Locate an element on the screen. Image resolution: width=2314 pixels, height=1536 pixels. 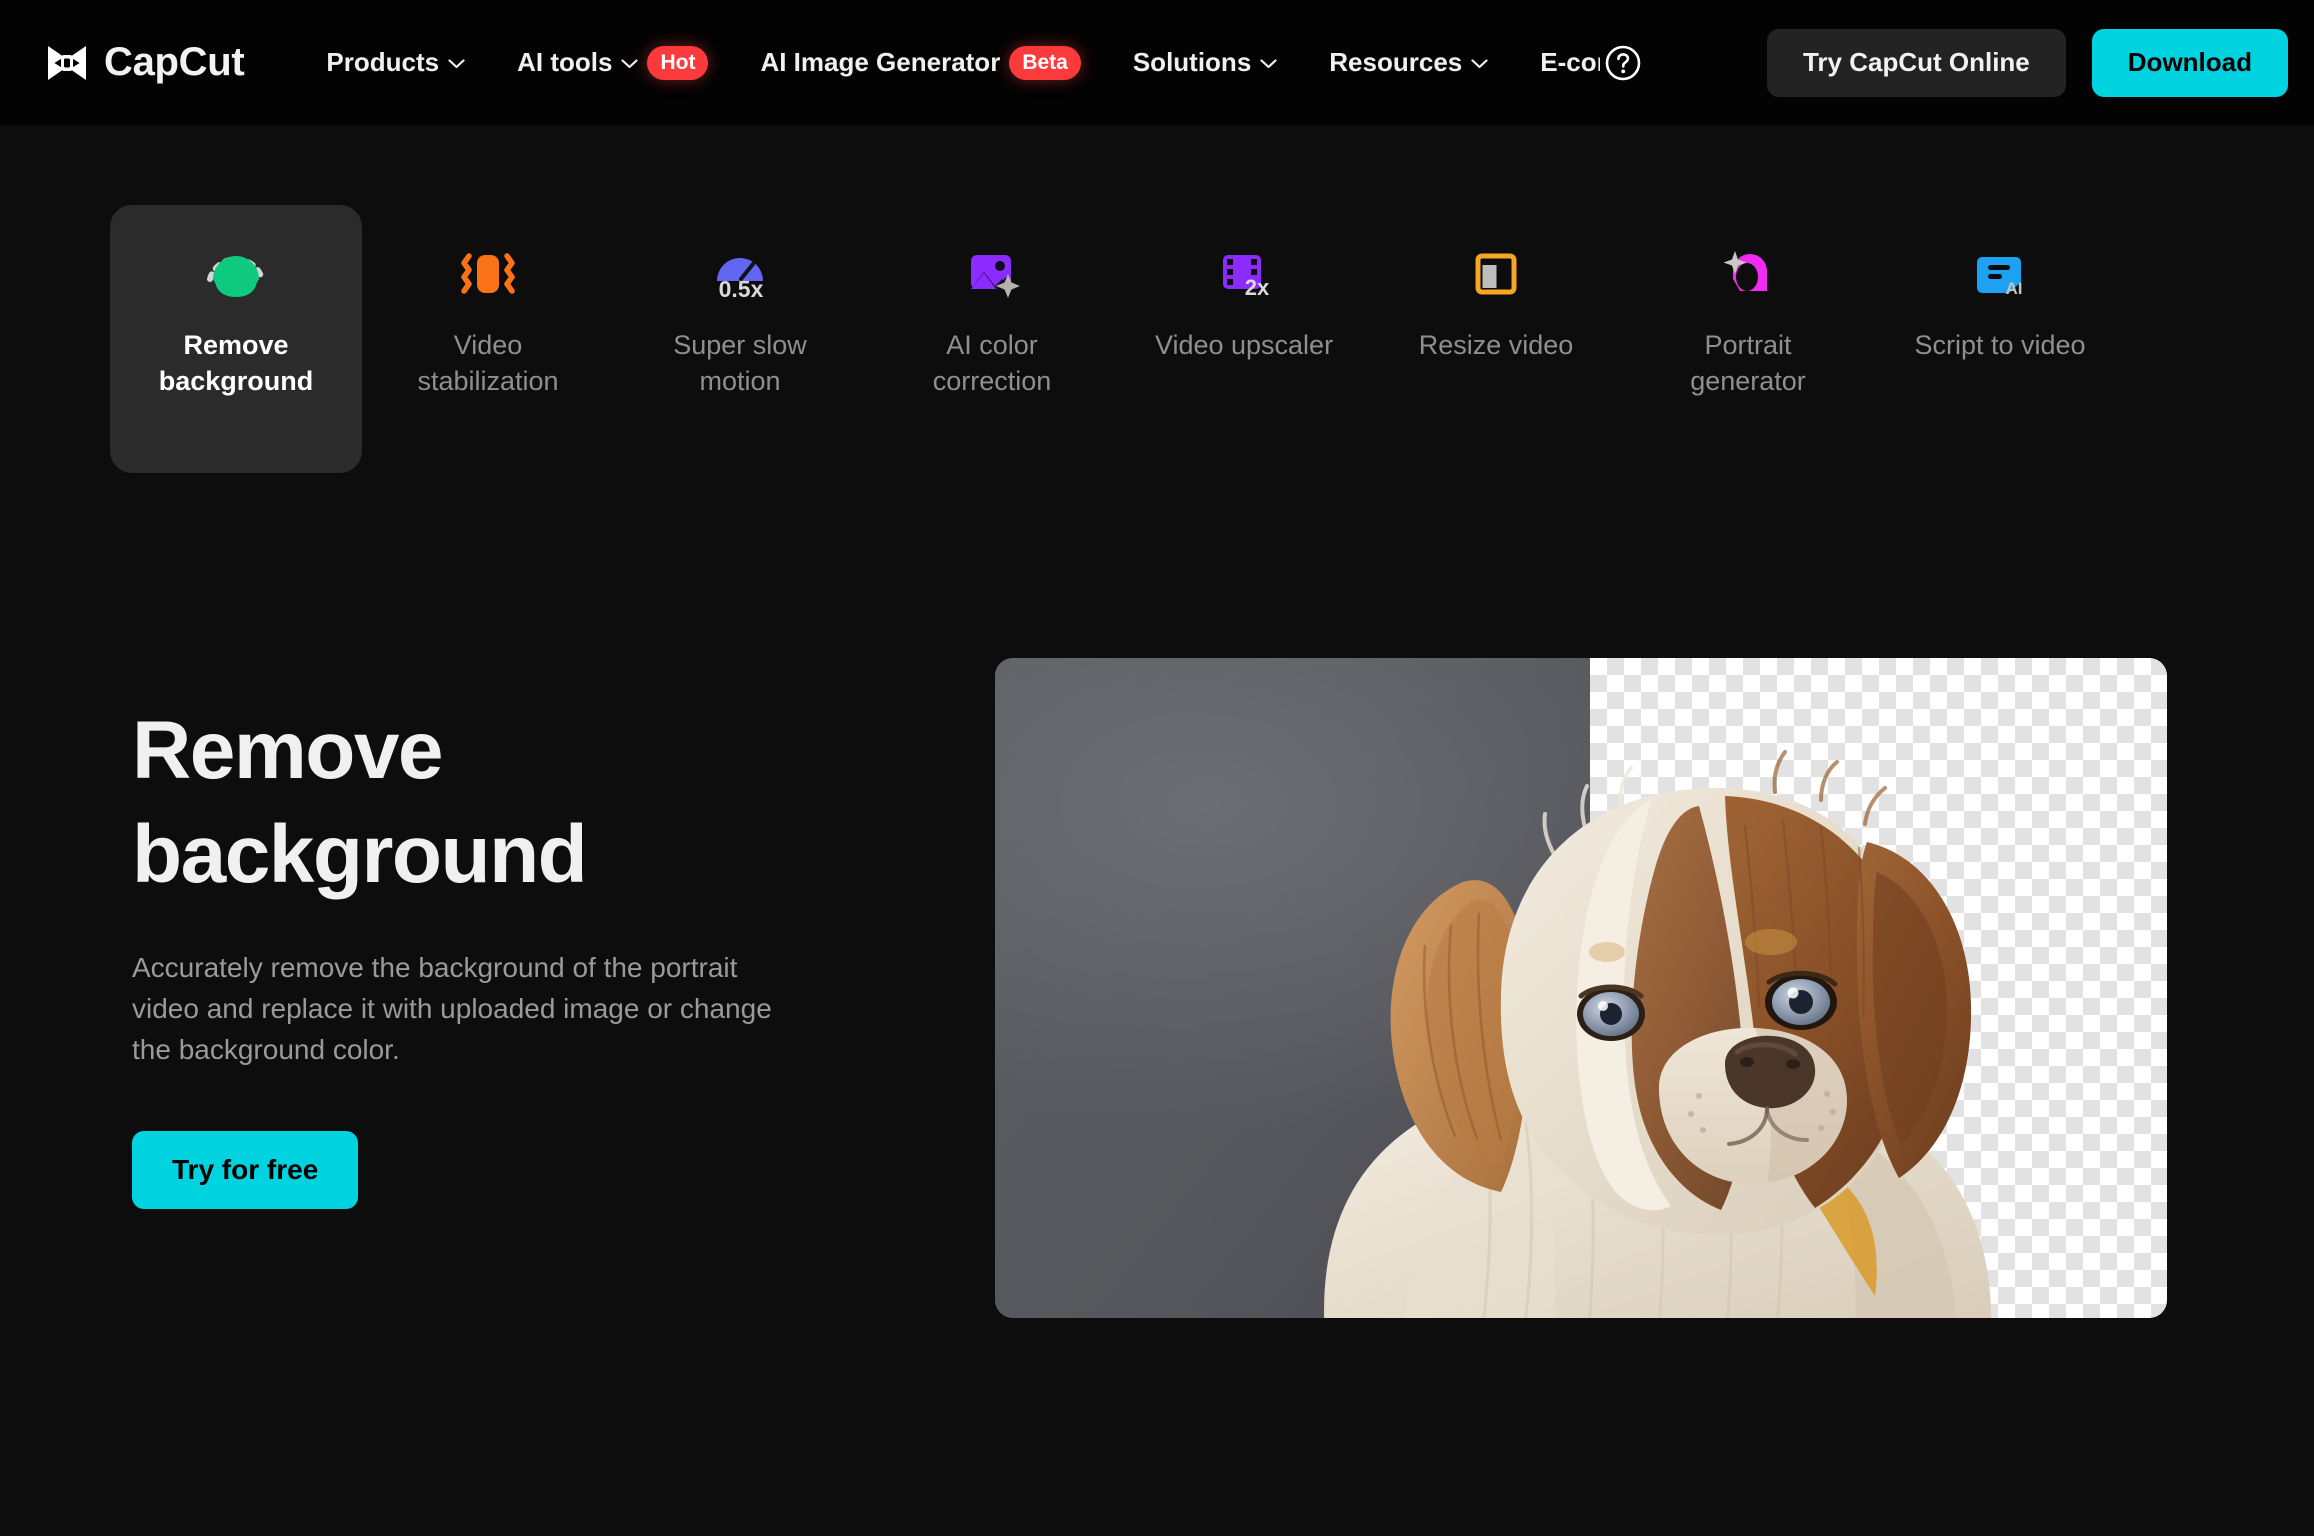
try-for-free-button: Try for free is located at coordinates (245, 1169).